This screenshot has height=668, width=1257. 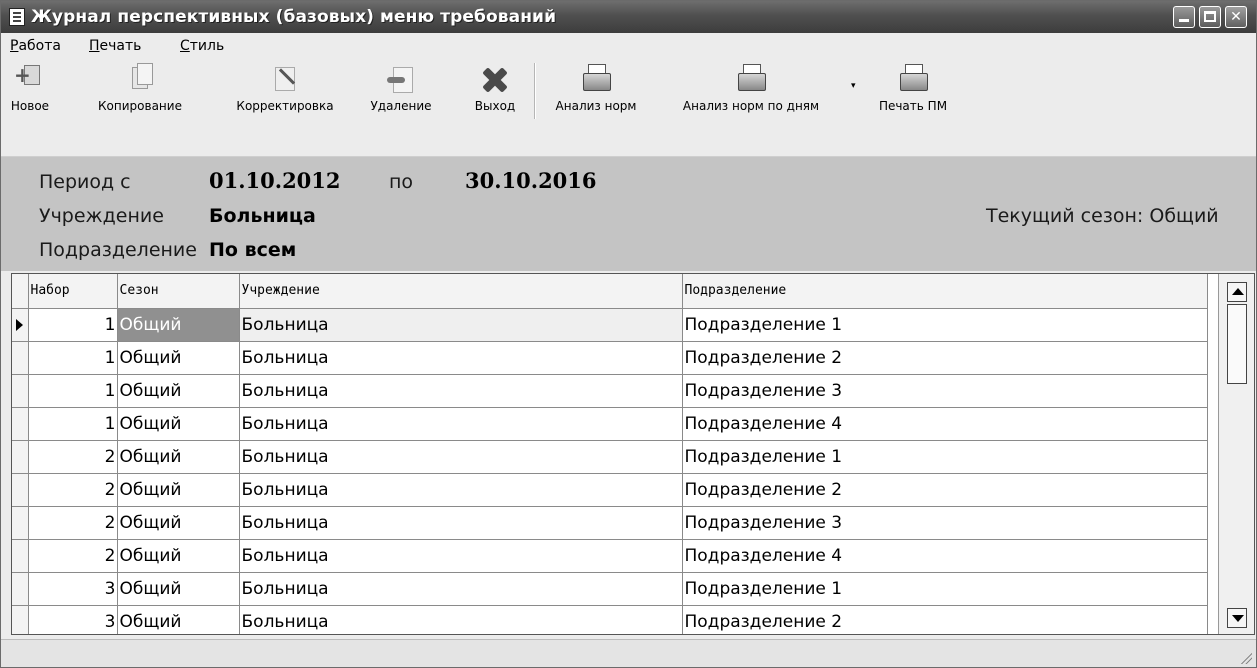 I want to click on current-season: Текущий сезон: Общий, so click(x=1102, y=216).